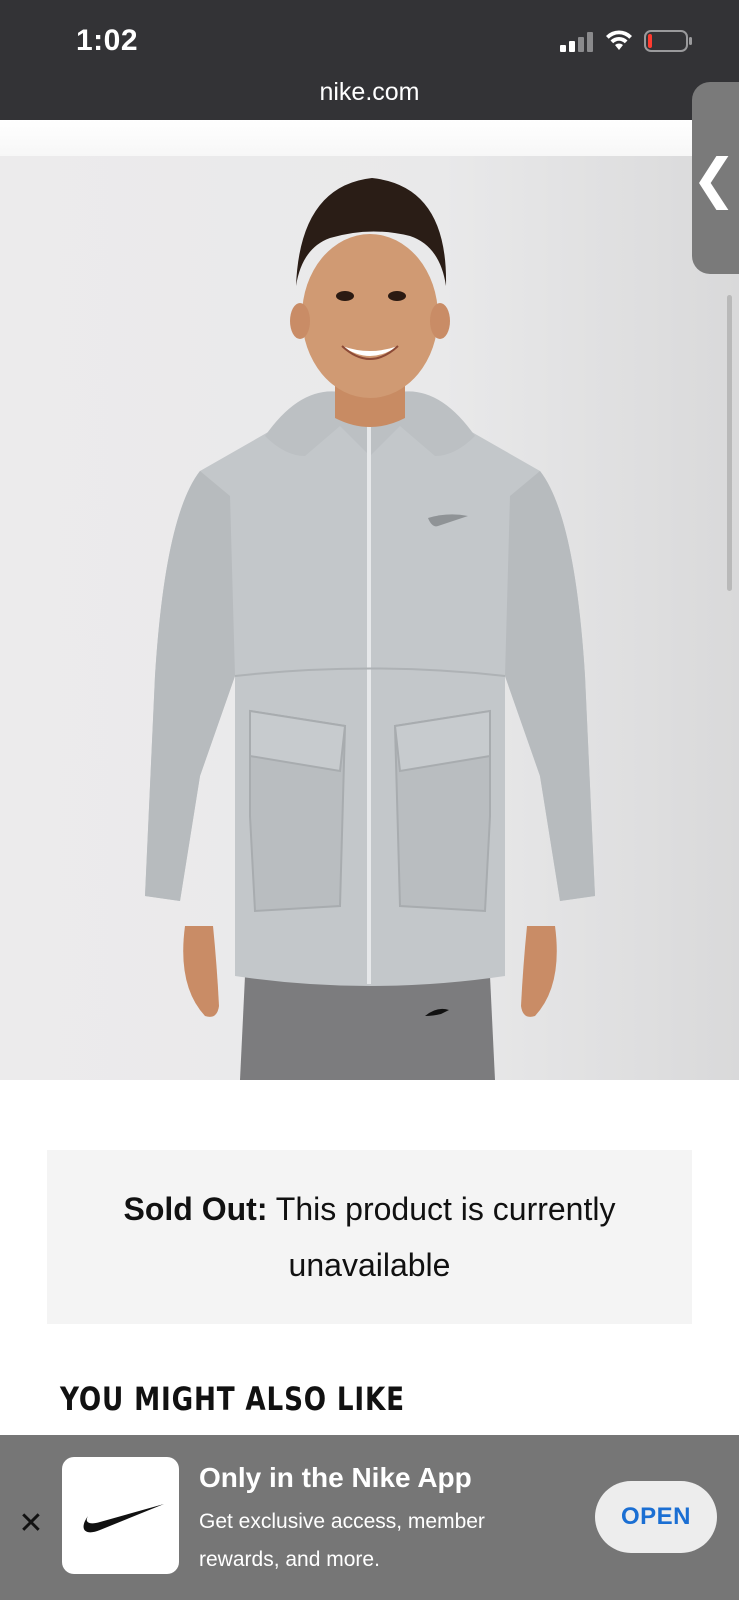 The image size is (739, 1600). What do you see at coordinates (619, 40) in the screenshot?
I see `wifi-icon` at bounding box center [619, 40].